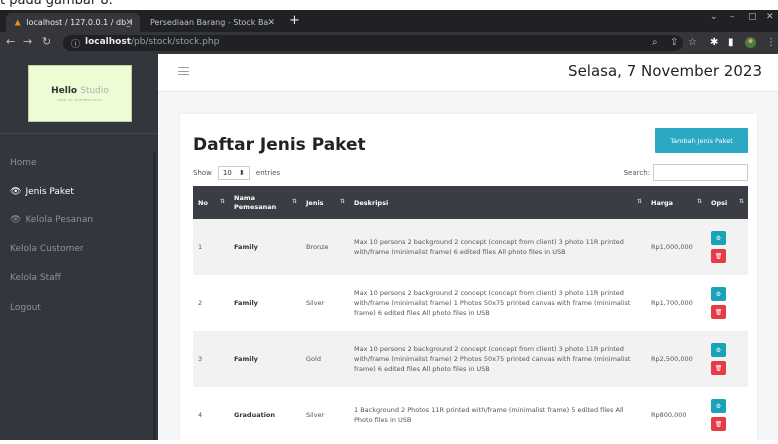  I want to click on header-label: Opsi, so click(719, 202).